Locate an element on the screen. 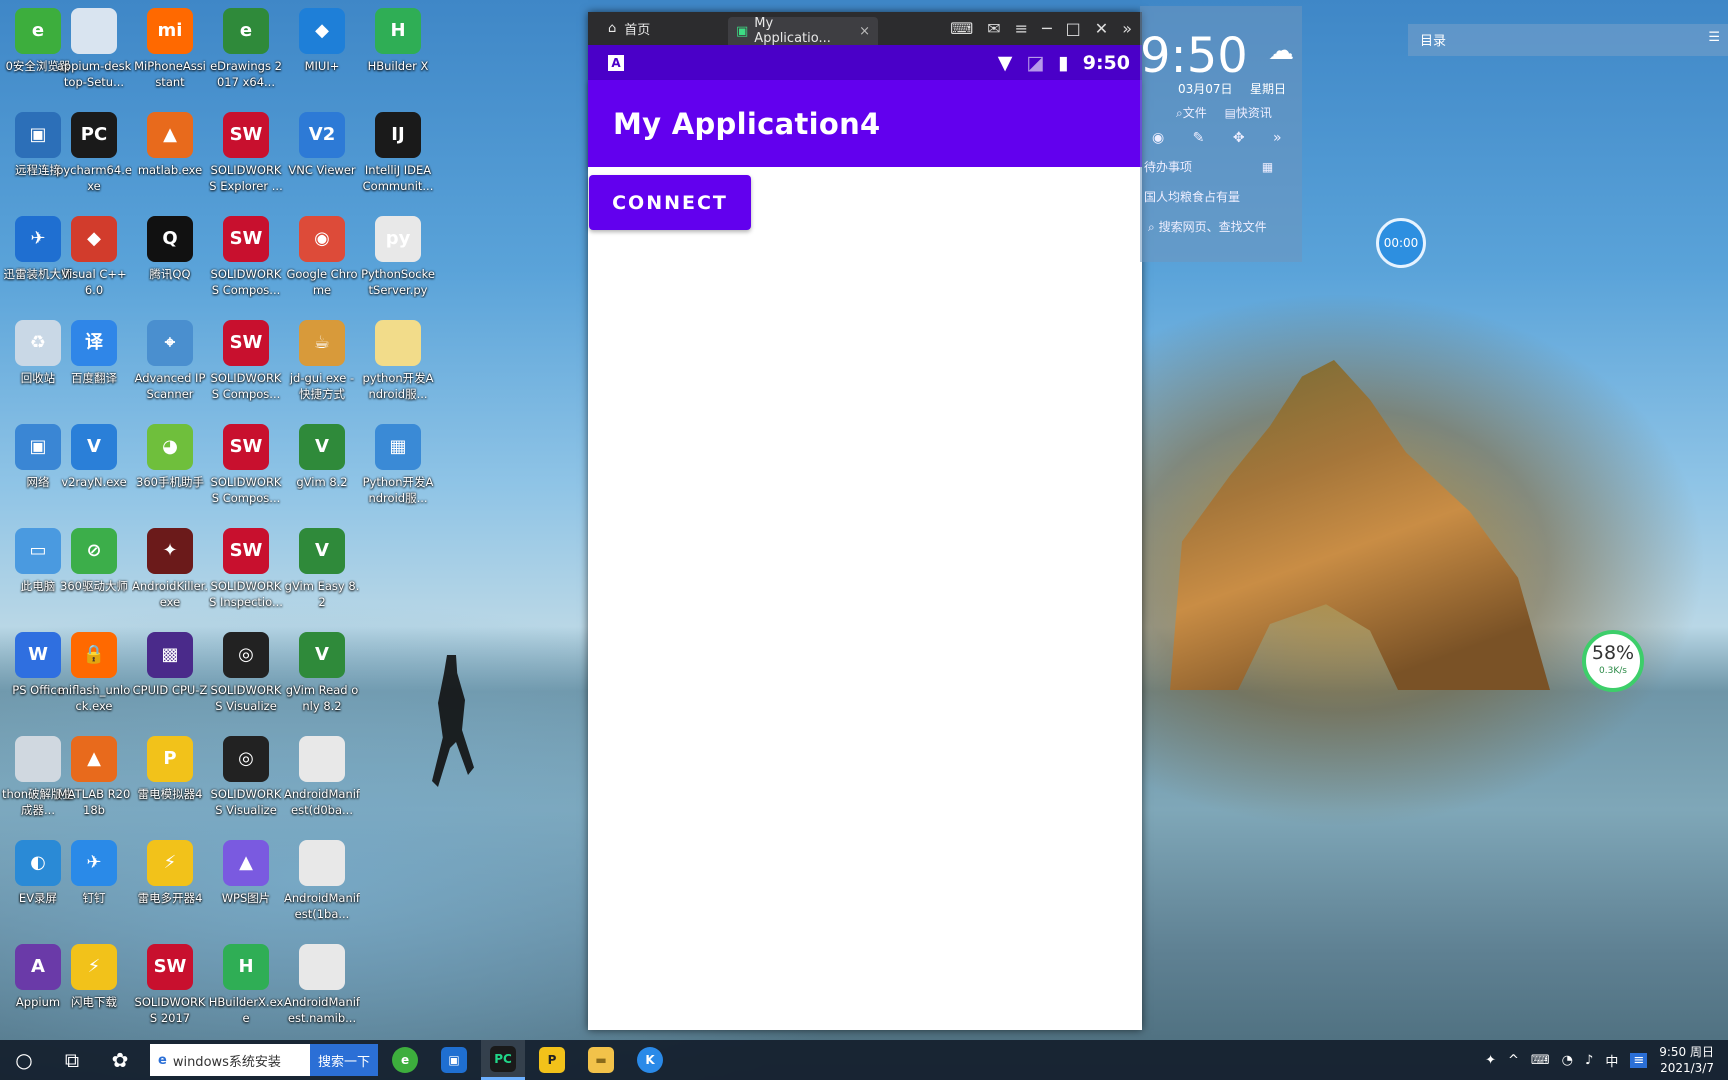  menu-icon: ≡ is located at coordinates (1021, 28).